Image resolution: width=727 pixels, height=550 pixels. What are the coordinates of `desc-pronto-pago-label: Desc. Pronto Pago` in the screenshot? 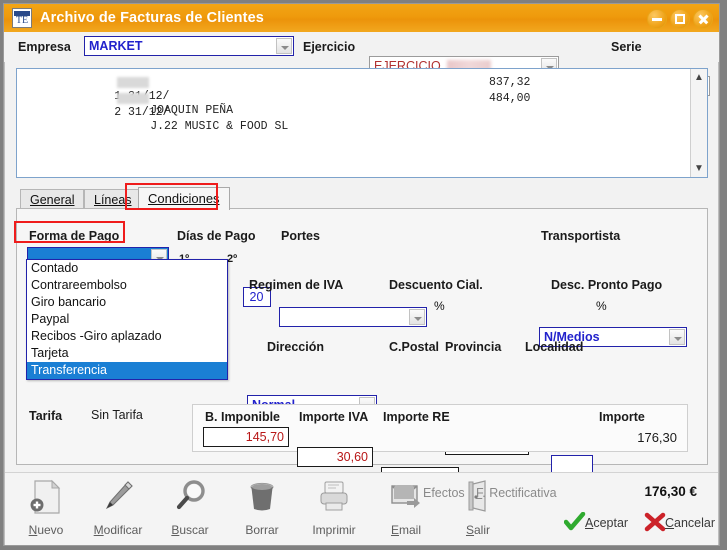 It's located at (607, 285).